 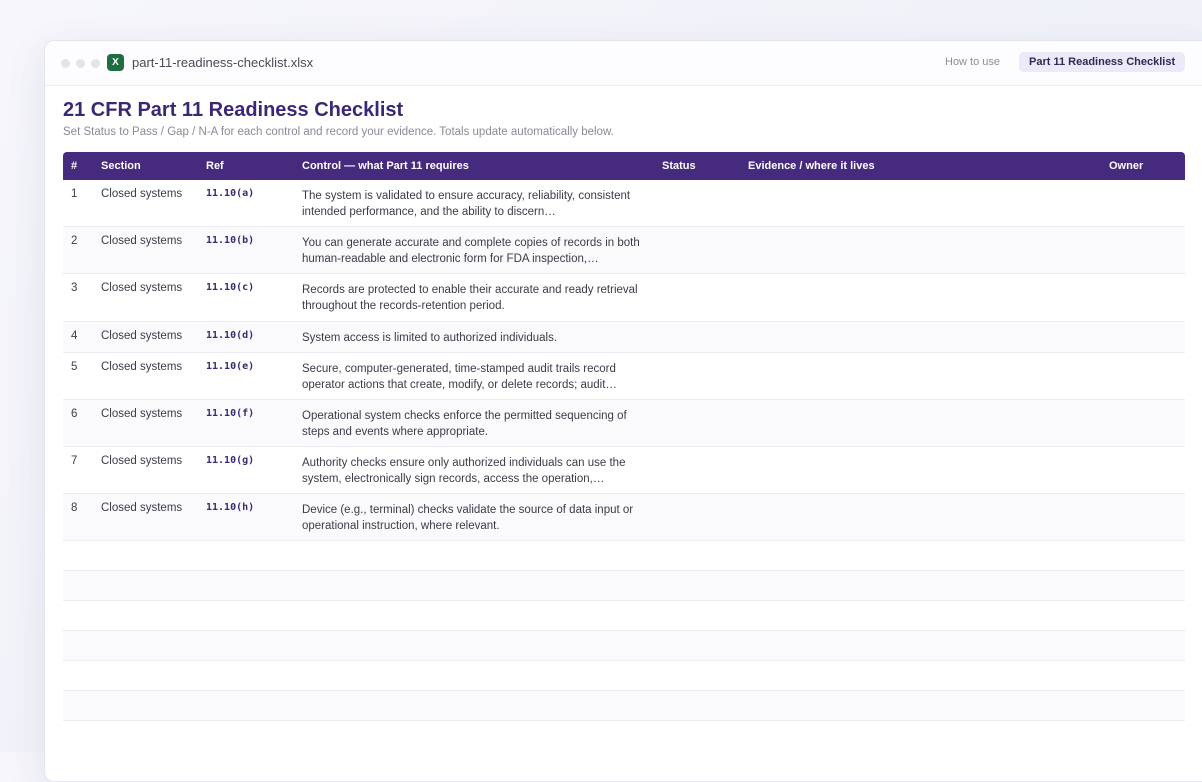 I want to click on row-ref: 11.10(g), so click(x=230, y=460).